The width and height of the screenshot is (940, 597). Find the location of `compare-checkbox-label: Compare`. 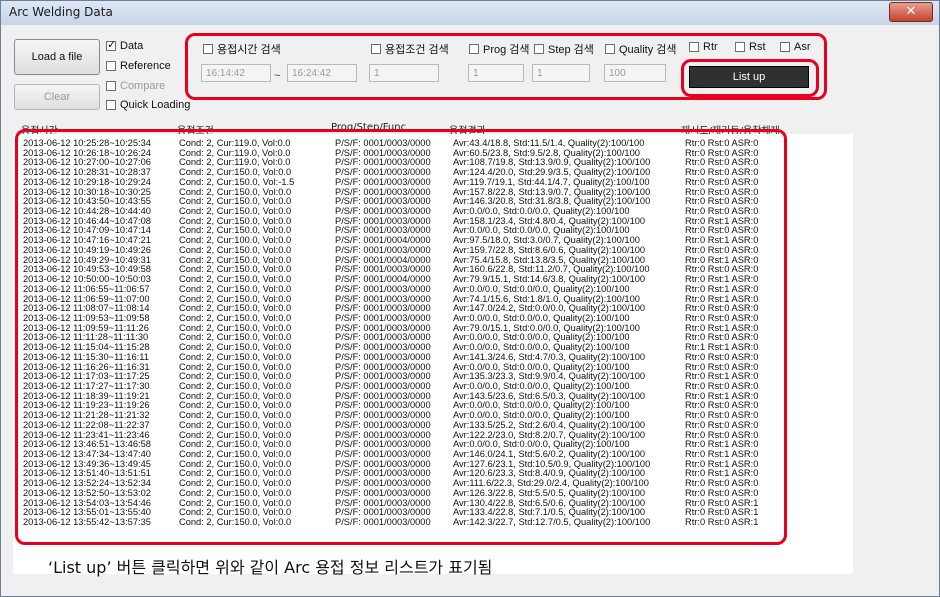

compare-checkbox-label: Compare is located at coordinates (143, 86).